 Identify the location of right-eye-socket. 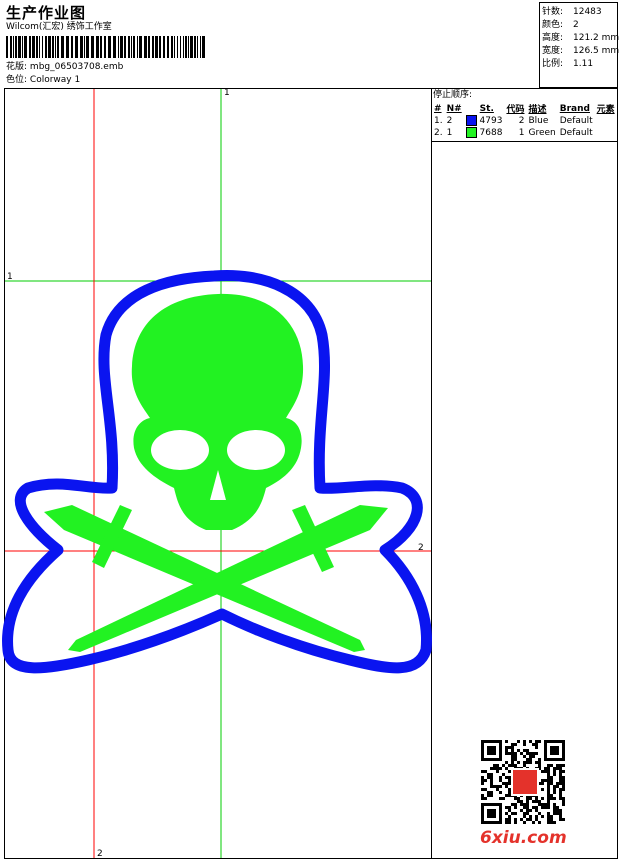
(256, 450).